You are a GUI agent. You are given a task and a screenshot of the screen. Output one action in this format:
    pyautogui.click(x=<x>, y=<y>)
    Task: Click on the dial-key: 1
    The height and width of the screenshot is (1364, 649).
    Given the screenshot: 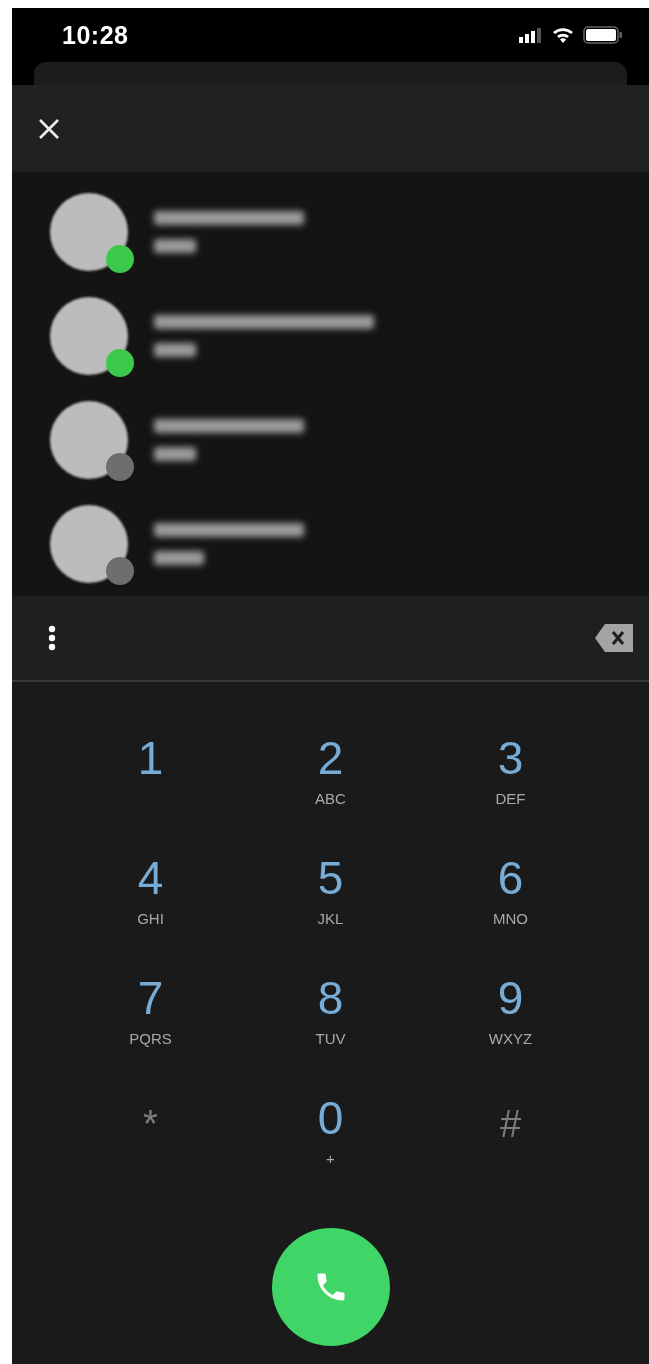 What is the action you would take?
    pyautogui.click(x=150, y=794)
    